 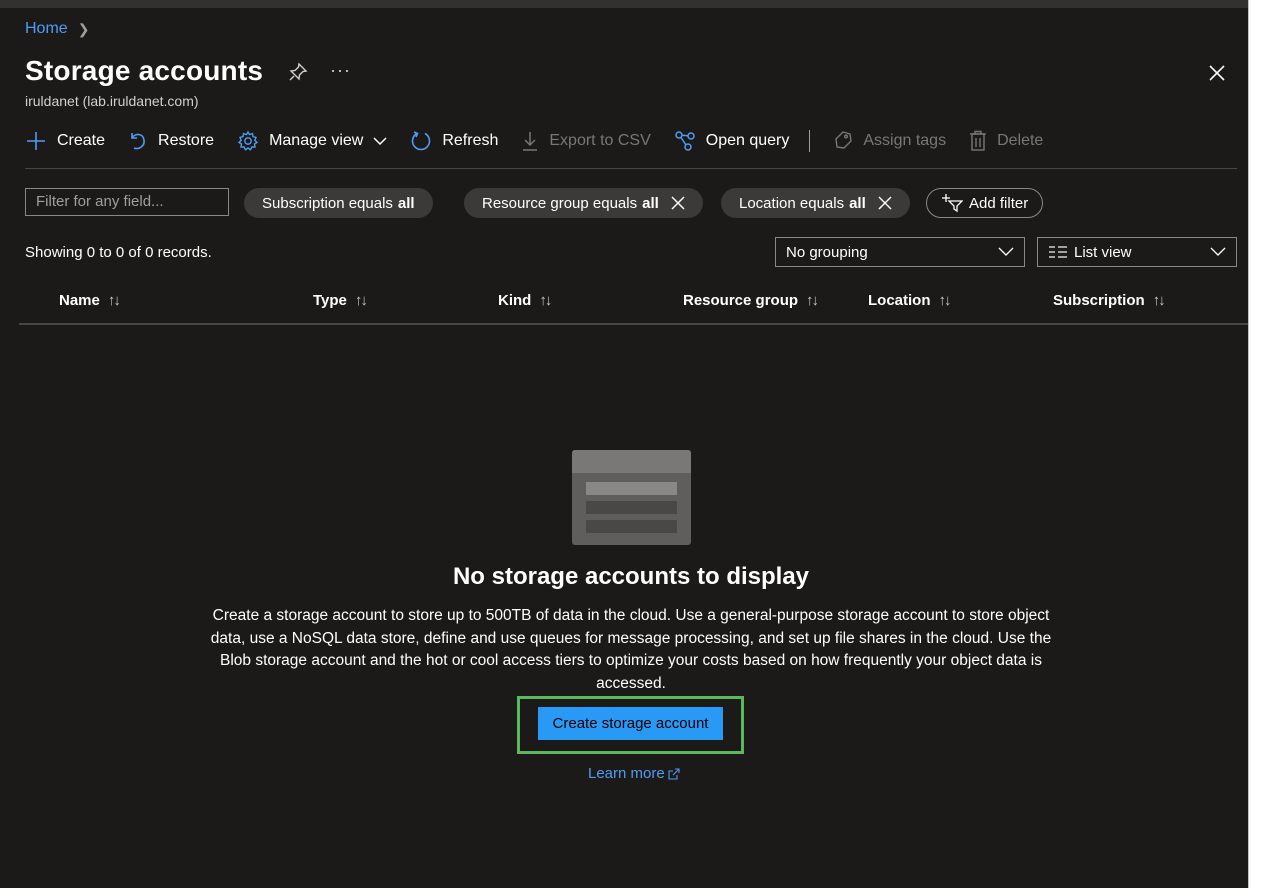 I want to click on location-filter-pill: Location equals all, so click(x=815, y=203).